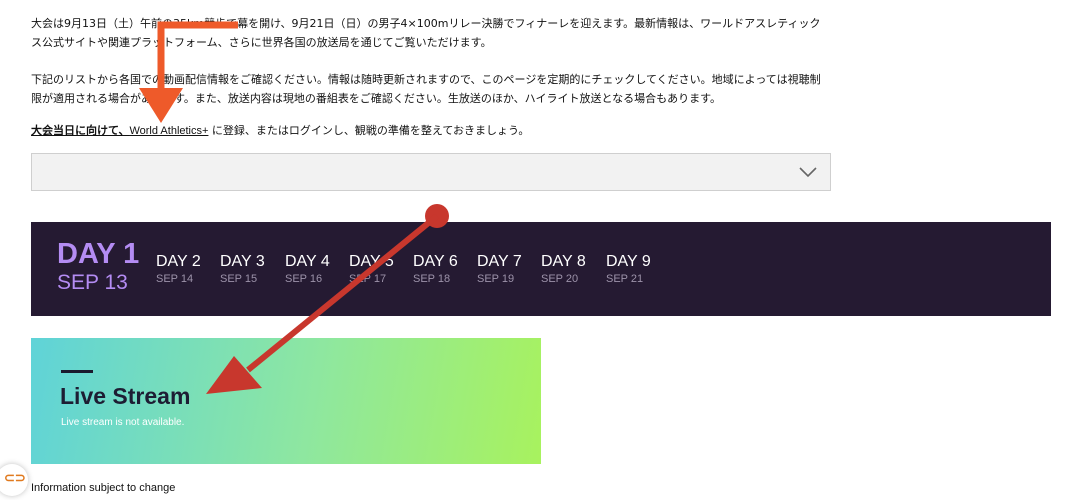 This screenshot has height=500, width=1080. I want to click on day-tab: DAY 3 SEP 15, so click(242, 269).